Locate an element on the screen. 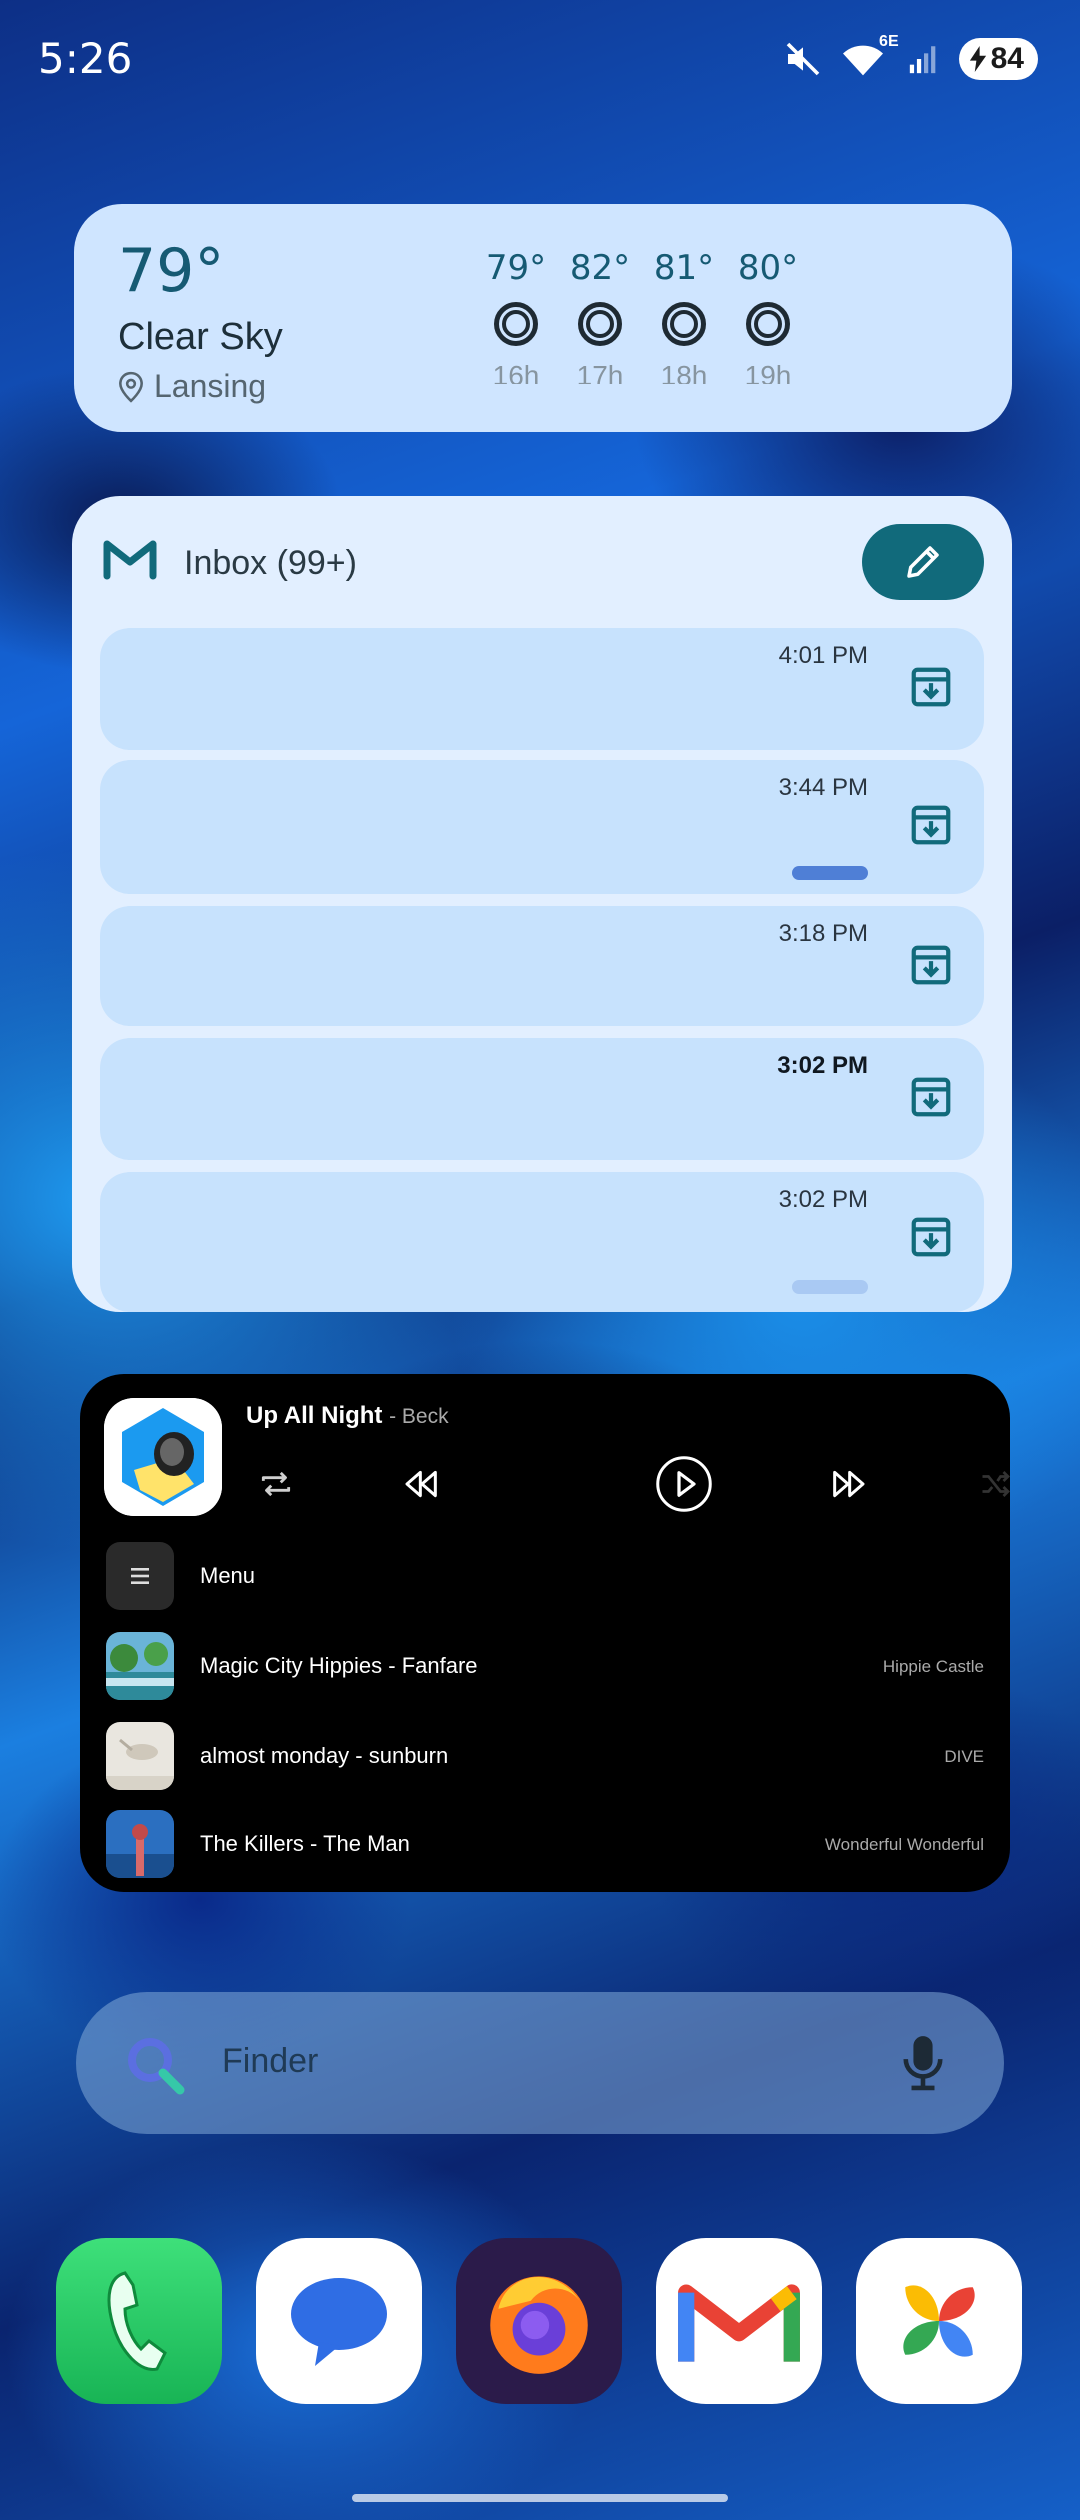 This screenshot has height=2520, width=1080. song-artist: - Beck is located at coordinates (419, 1416).